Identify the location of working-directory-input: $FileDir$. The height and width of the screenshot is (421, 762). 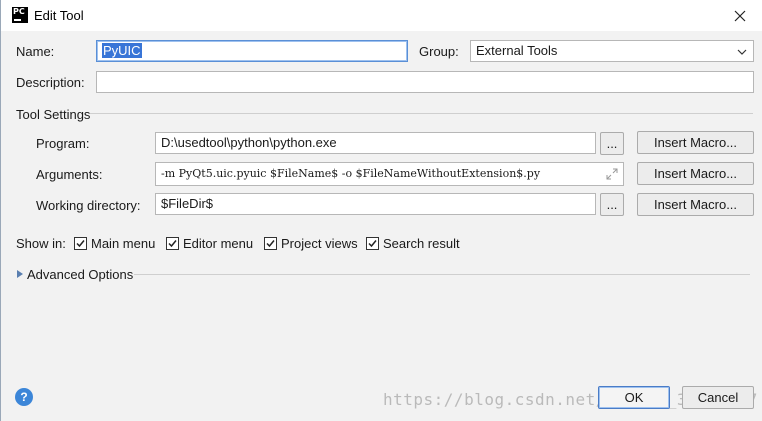
(375, 204).